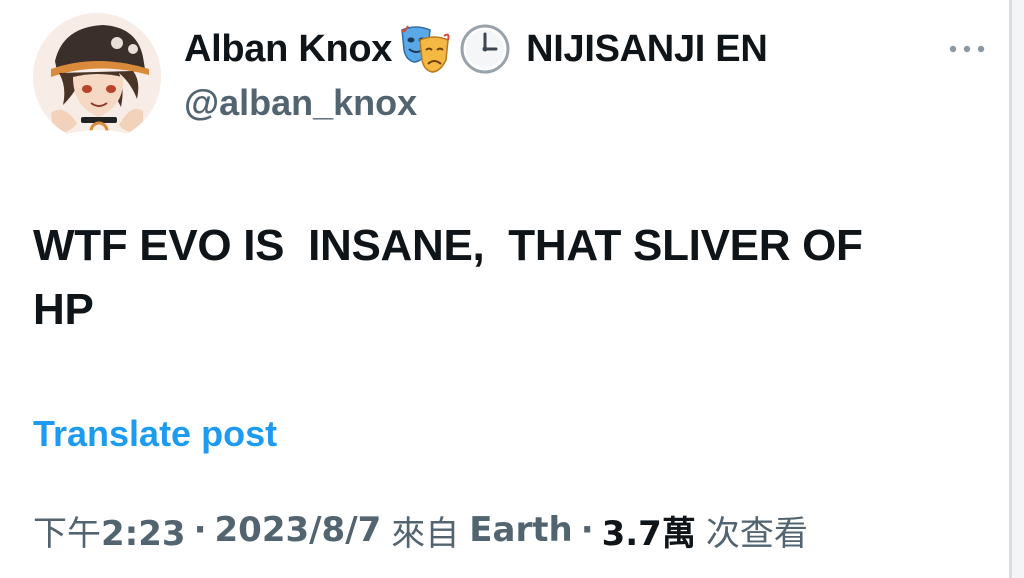 The height and width of the screenshot is (578, 1024). Describe the element at coordinates (647, 49) in the screenshot. I see `affiliation-label: NIJISANJI EN` at that location.